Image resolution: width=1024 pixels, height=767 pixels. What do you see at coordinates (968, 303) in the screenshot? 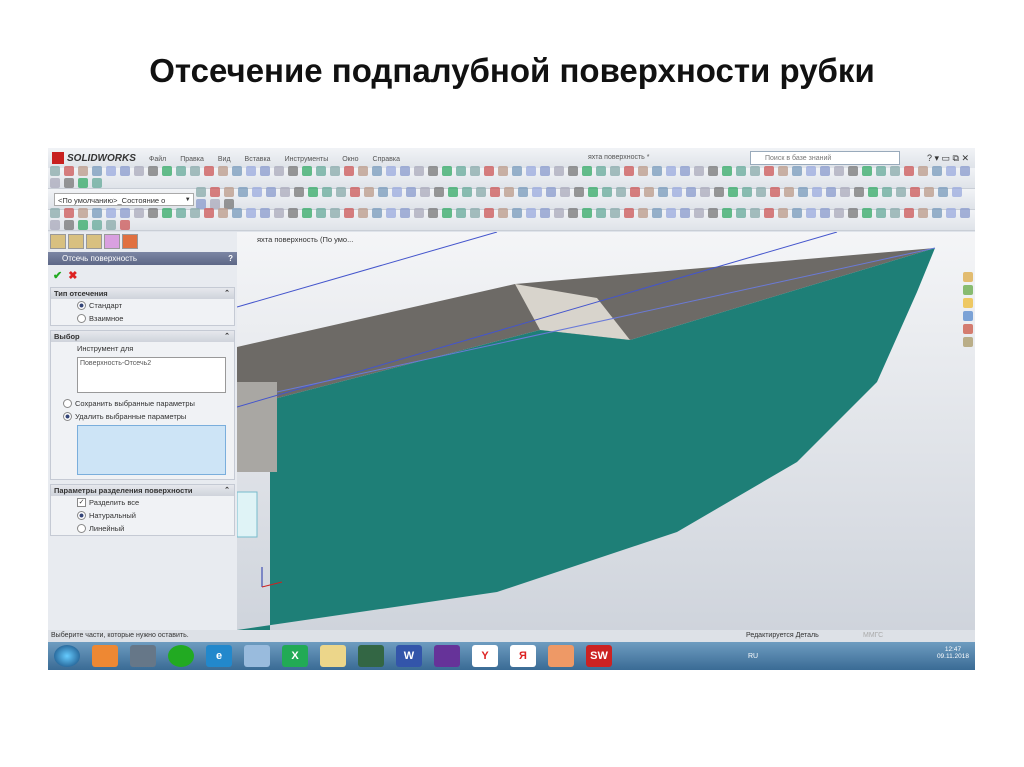
I see `task-pane-icon` at bounding box center [968, 303].